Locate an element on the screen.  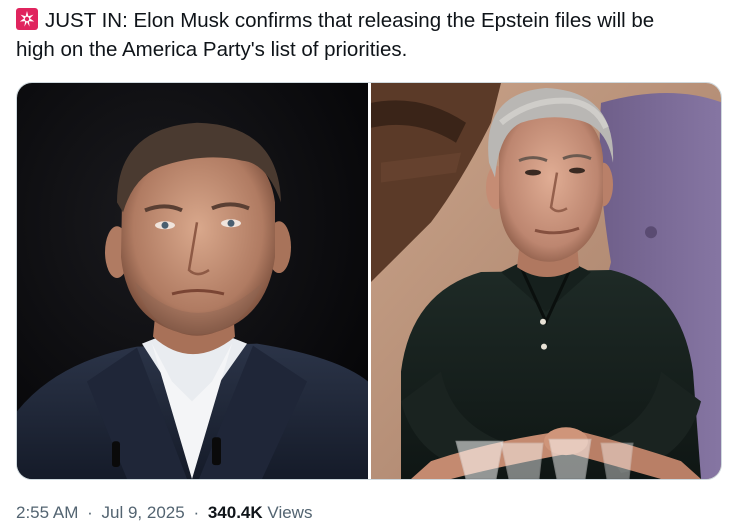
views-label: Views is located at coordinates (290, 512).